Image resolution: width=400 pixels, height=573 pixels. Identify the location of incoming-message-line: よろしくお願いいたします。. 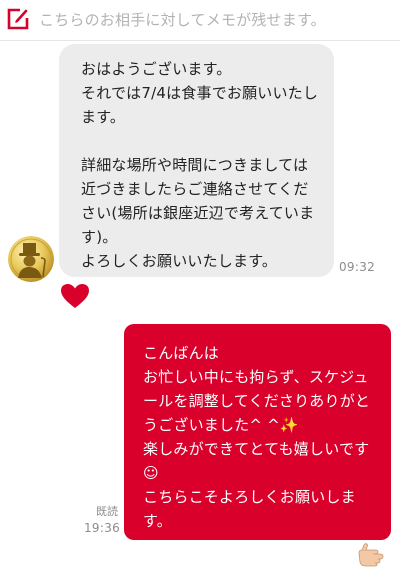
(179, 261).